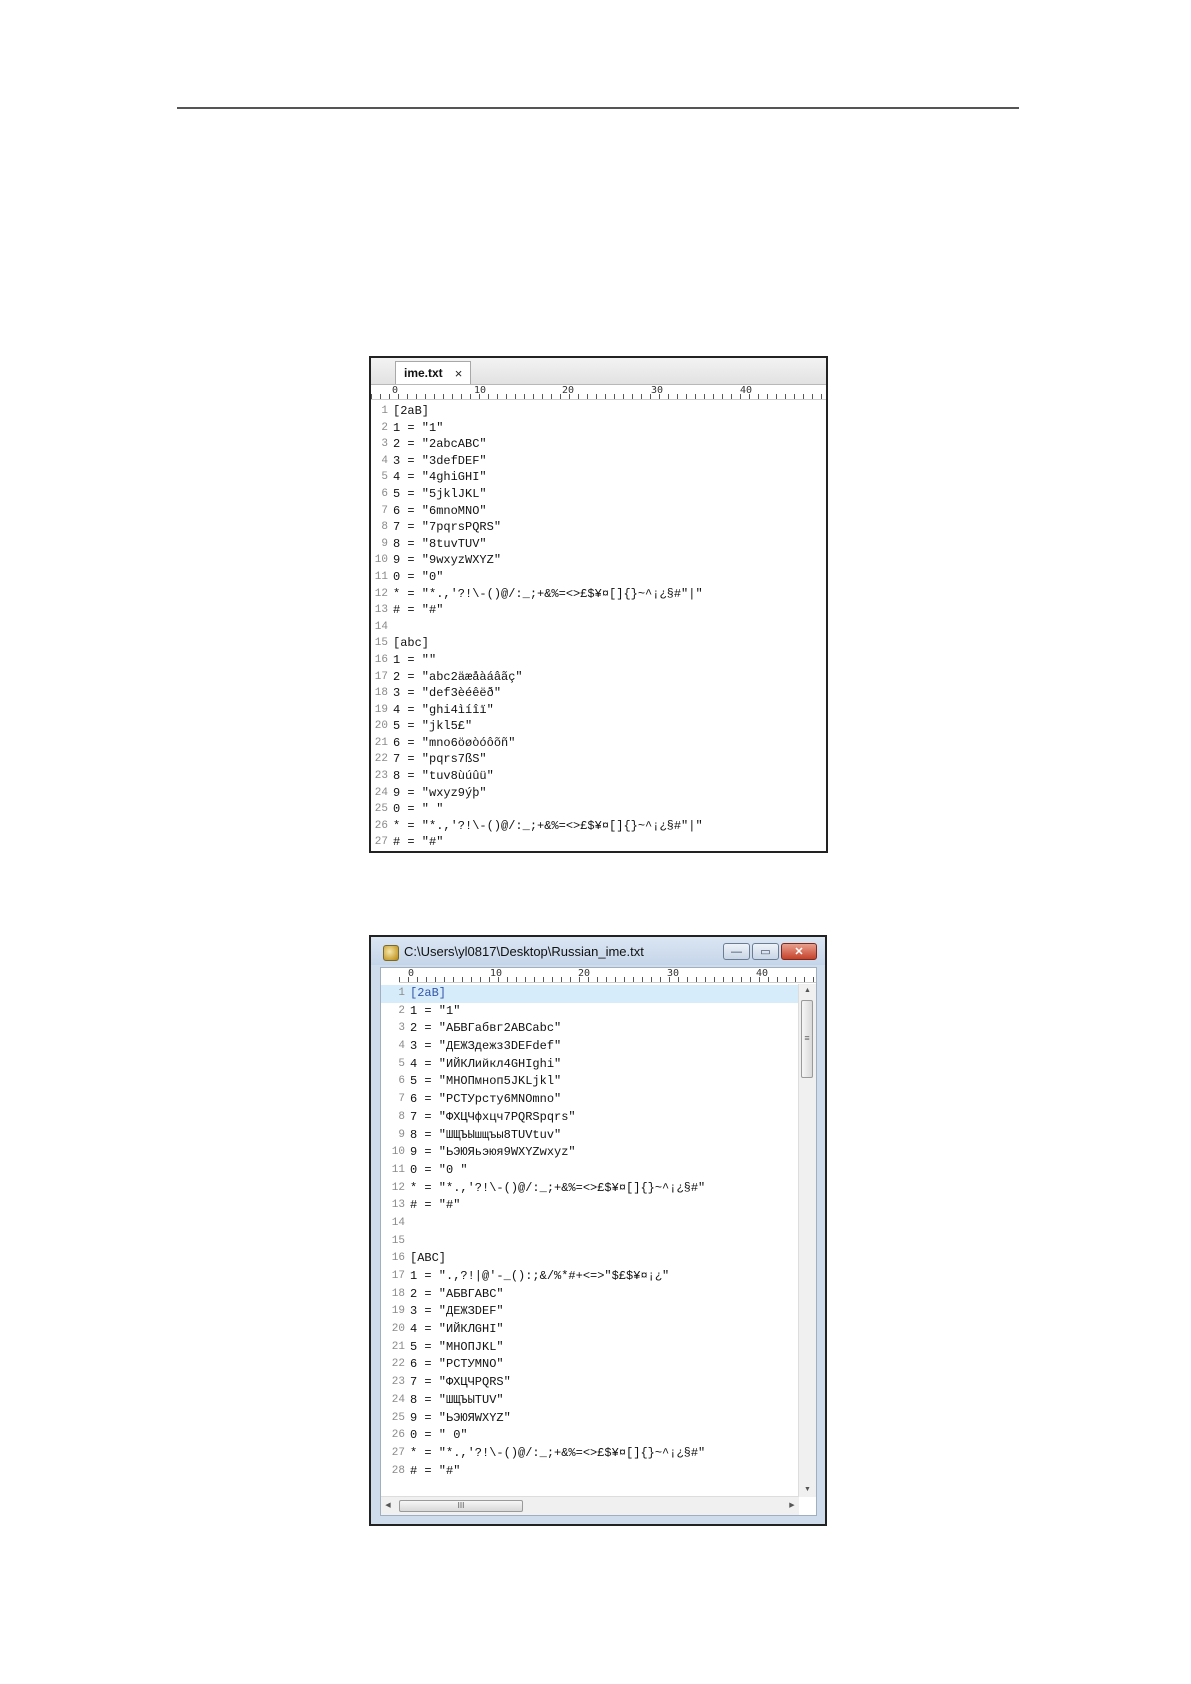  I want to click on code-line: 28 # = "#", so click(598, 1472).